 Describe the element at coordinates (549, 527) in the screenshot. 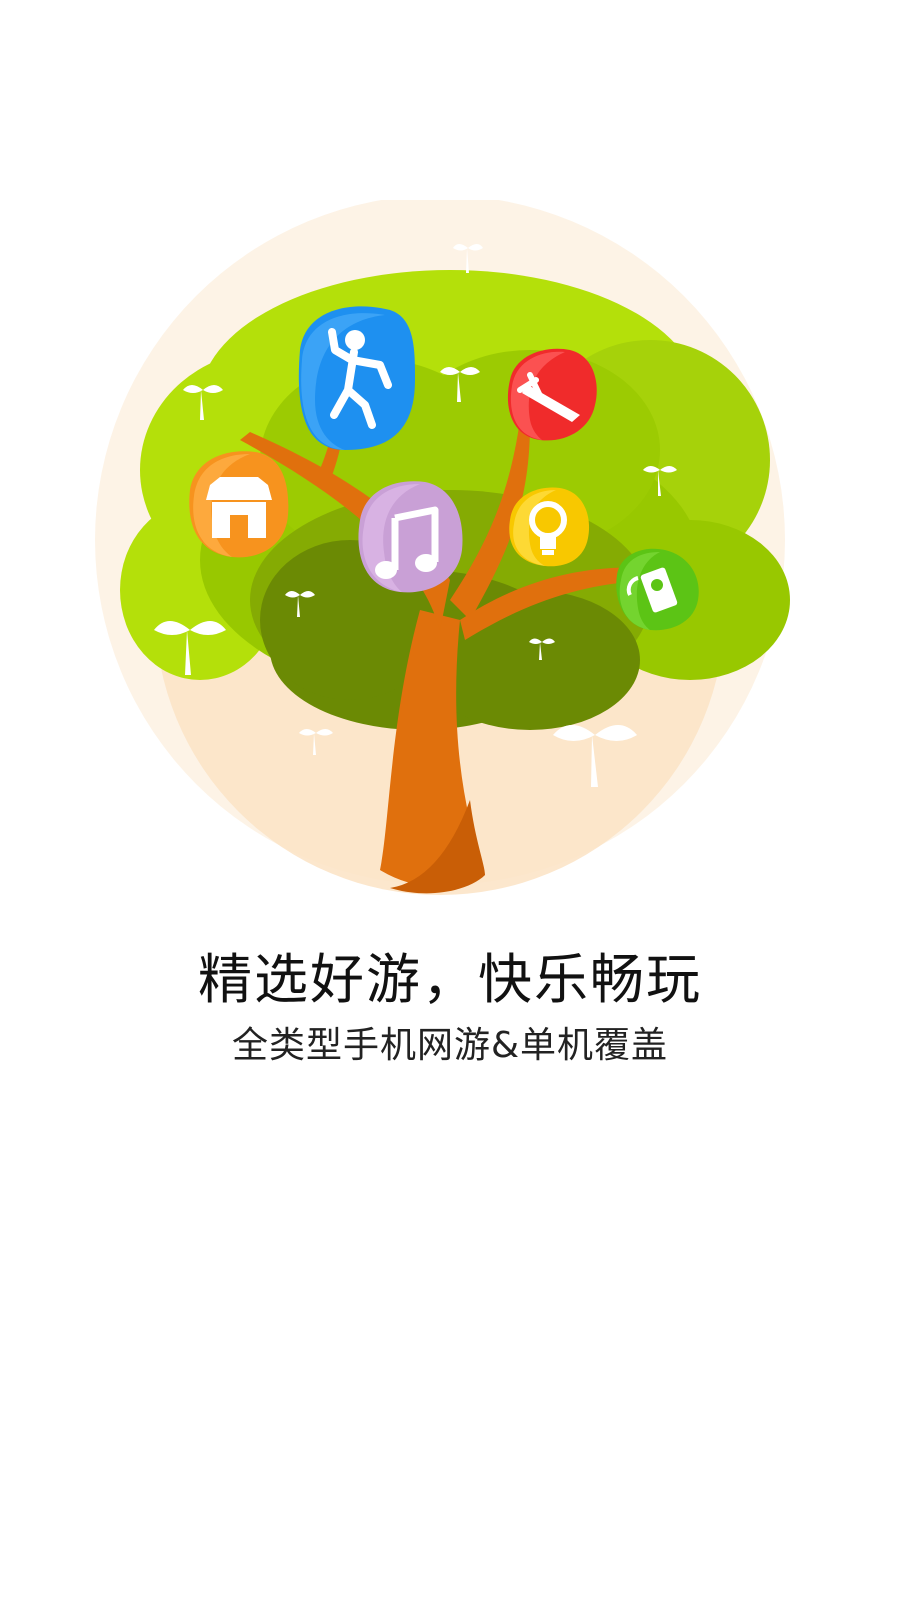

I see `lightbulb-icon` at that location.